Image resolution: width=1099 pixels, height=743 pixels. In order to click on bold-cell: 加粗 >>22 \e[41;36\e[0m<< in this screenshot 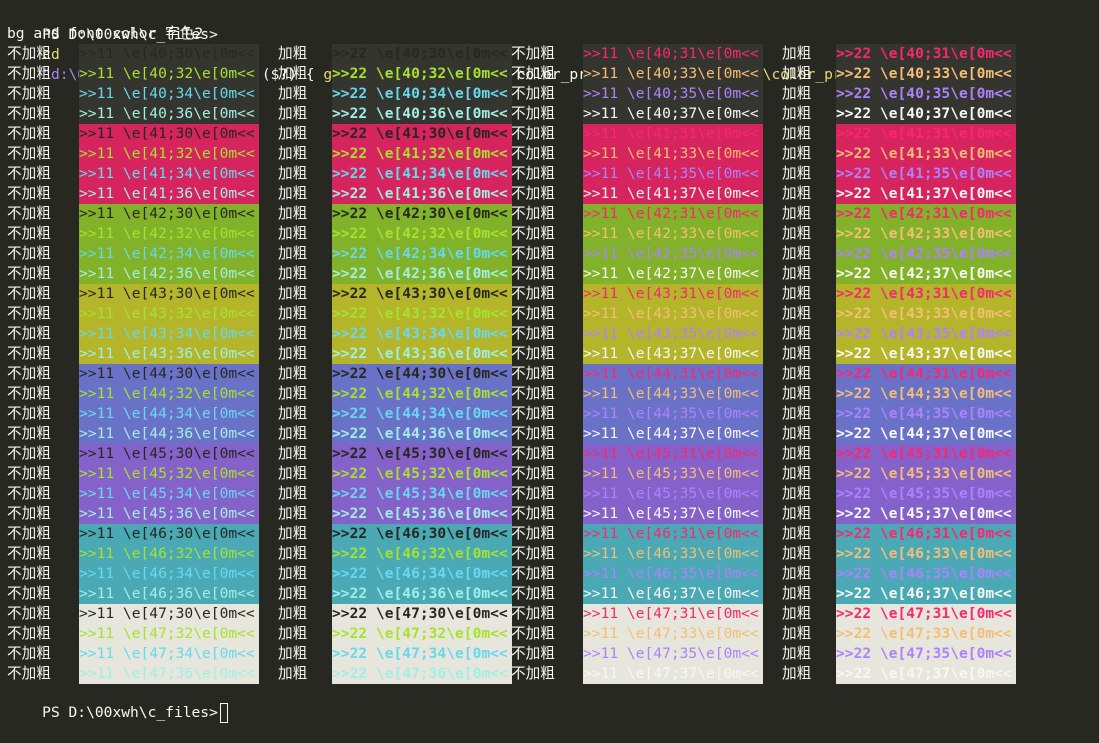, I will do `click(395, 194)`.